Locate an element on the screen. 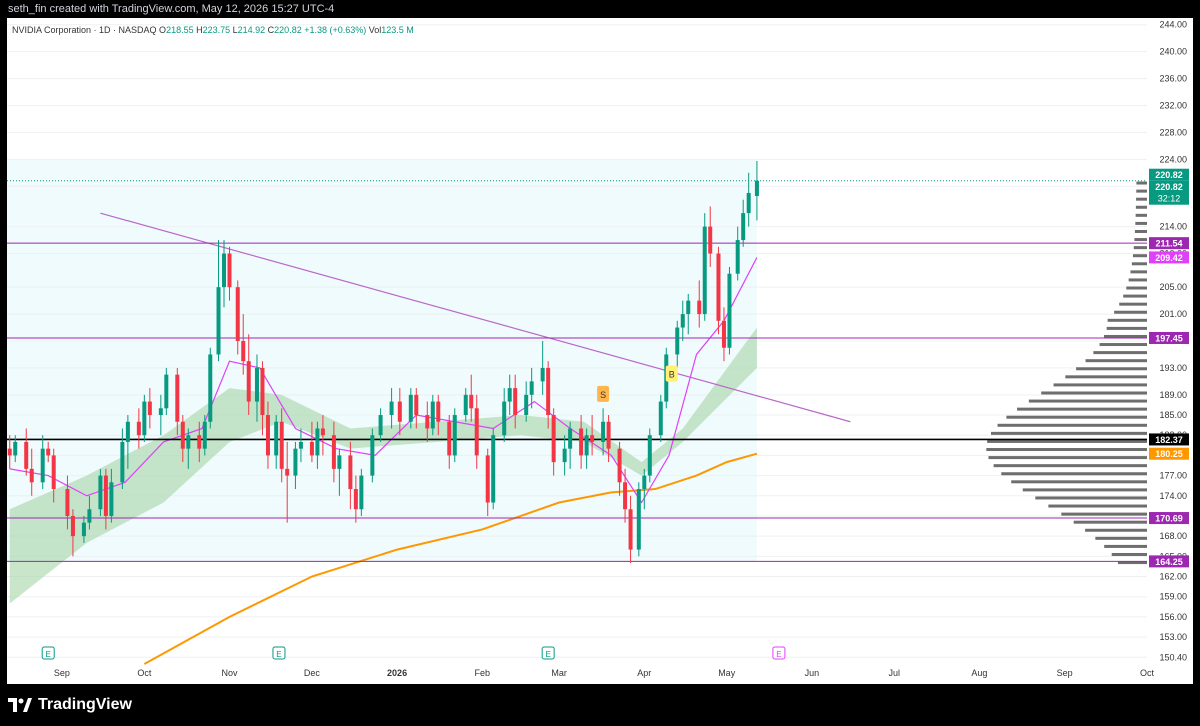  symbol-header-part: NVIDIA Corporation · 1D · NASDAQ is located at coordinates (85, 30).